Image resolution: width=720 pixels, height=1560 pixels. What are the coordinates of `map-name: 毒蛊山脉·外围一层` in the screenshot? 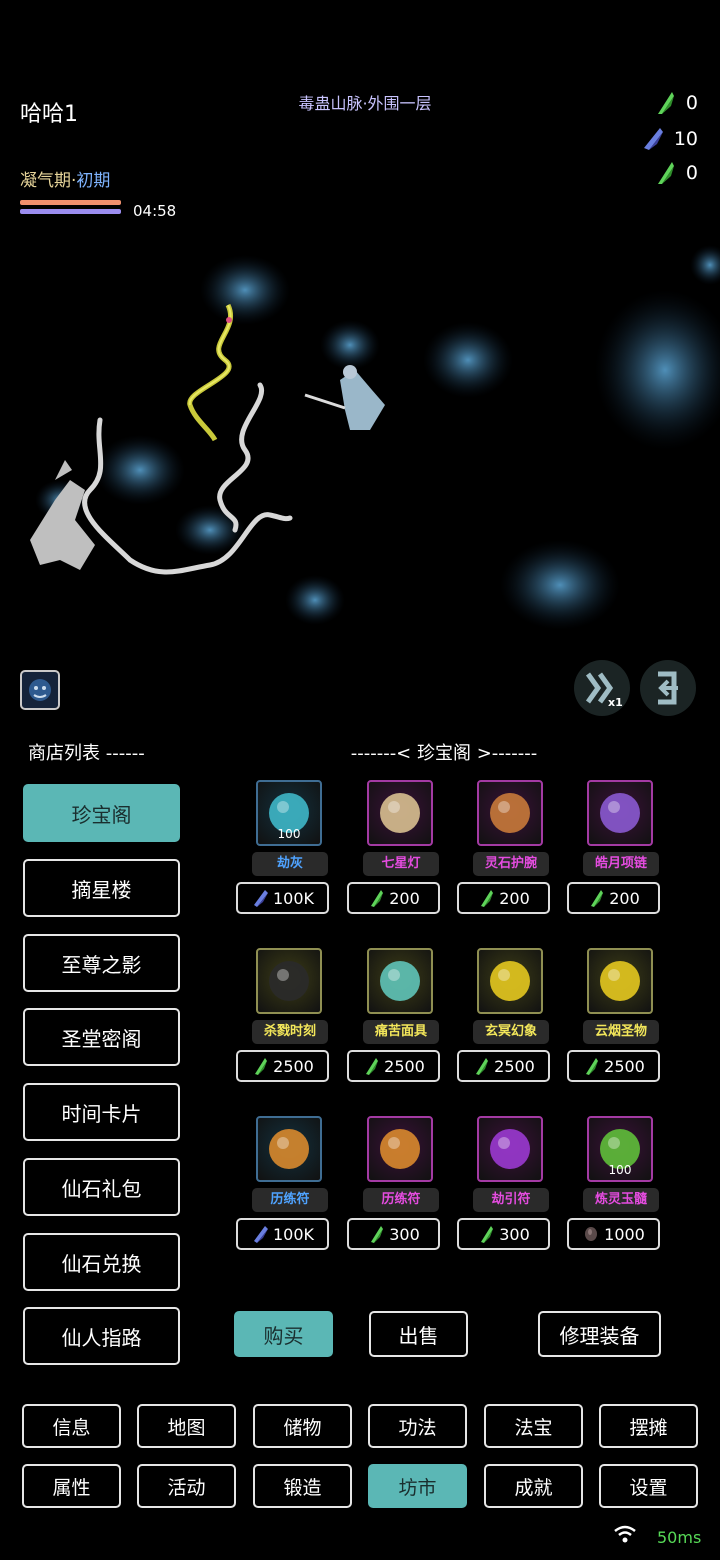 It's located at (365, 103).